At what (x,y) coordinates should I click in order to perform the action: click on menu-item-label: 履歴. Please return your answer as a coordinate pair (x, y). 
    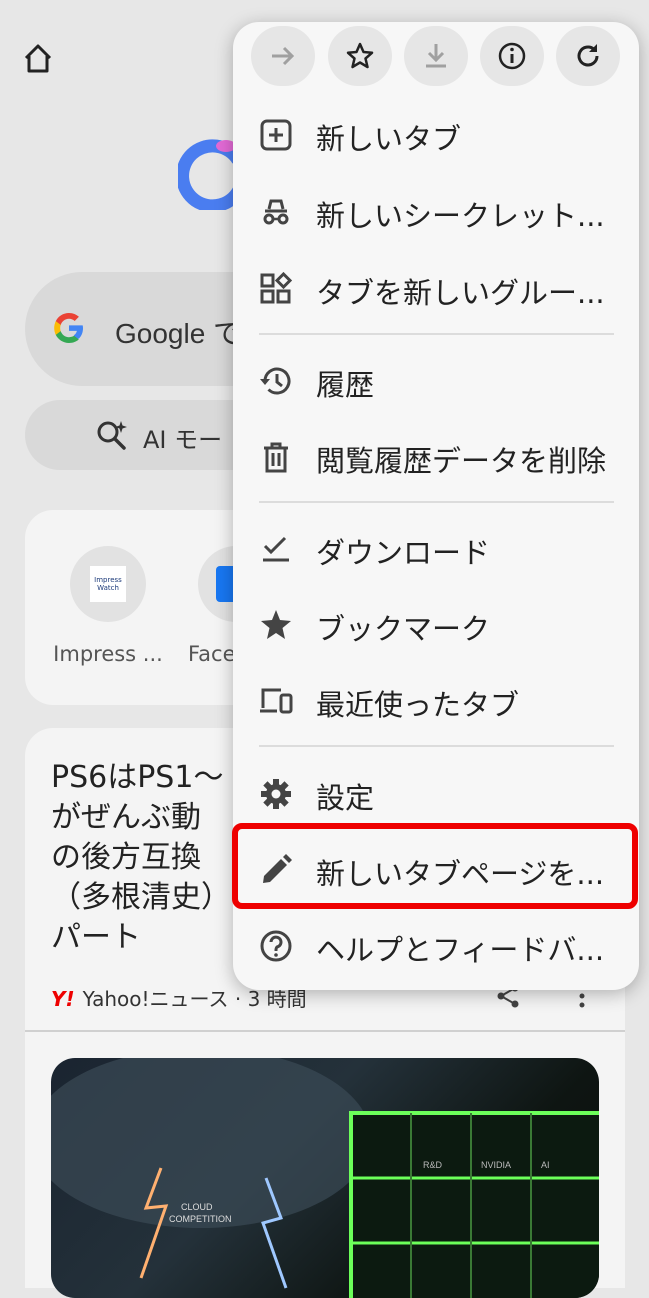
    Looking at the image, I should click on (345, 385).